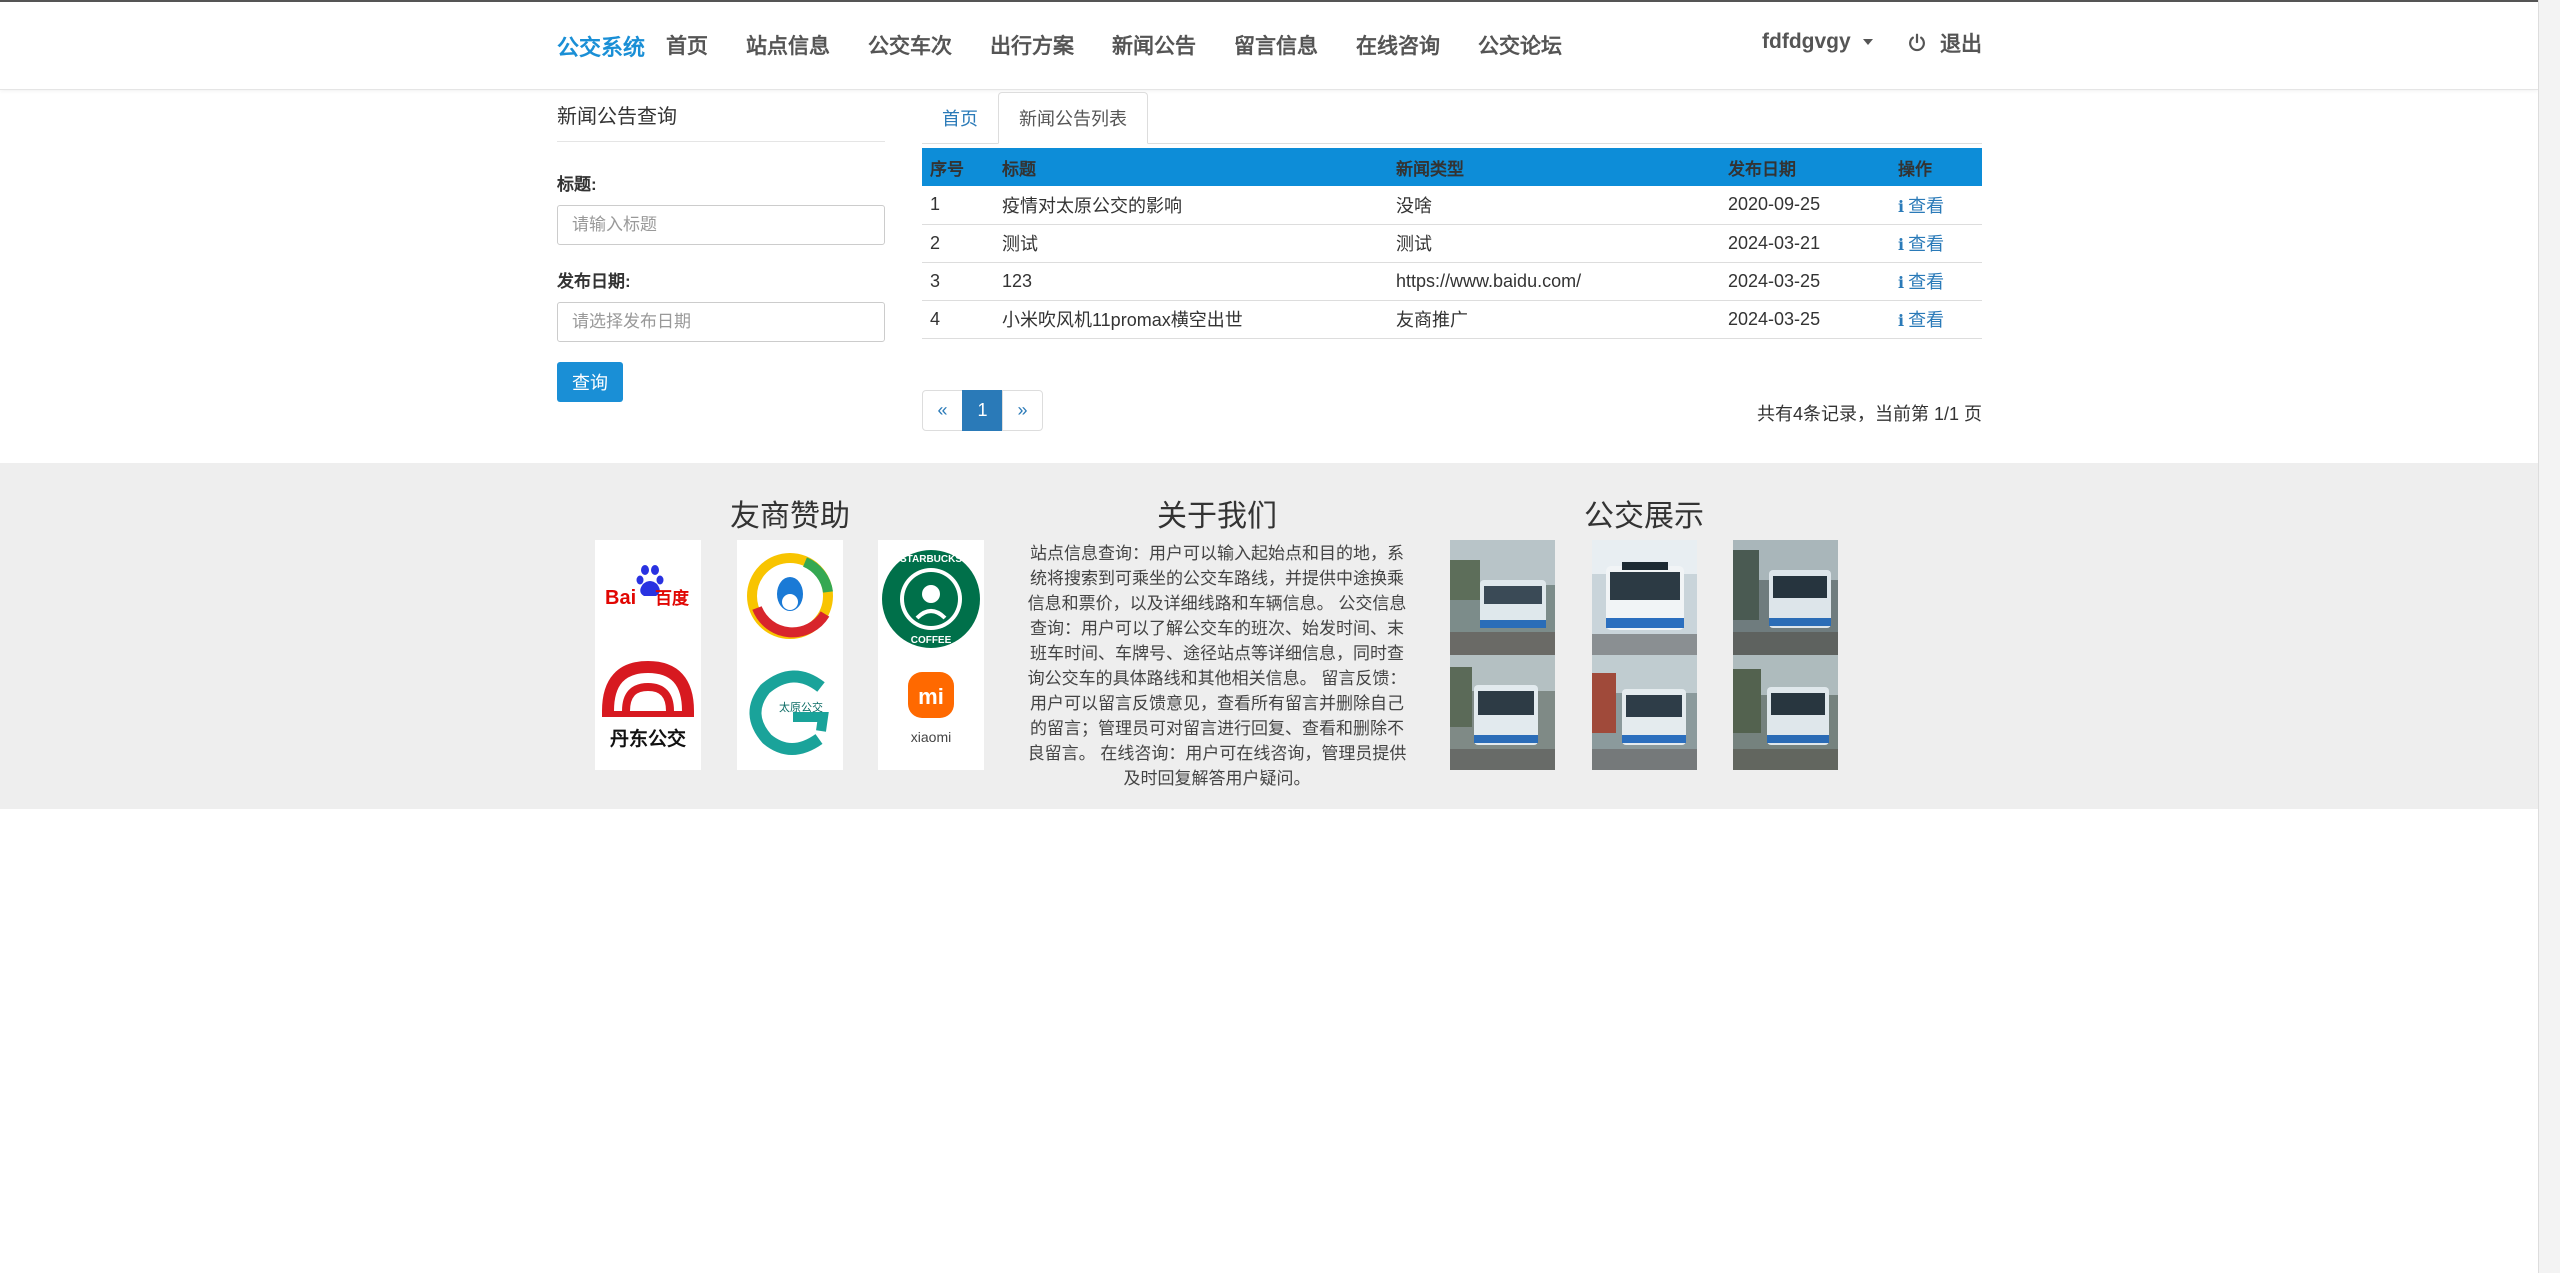 The image size is (2560, 1273). What do you see at coordinates (590, 382) in the screenshot?
I see `query-button: 查询` at bounding box center [590, 382].